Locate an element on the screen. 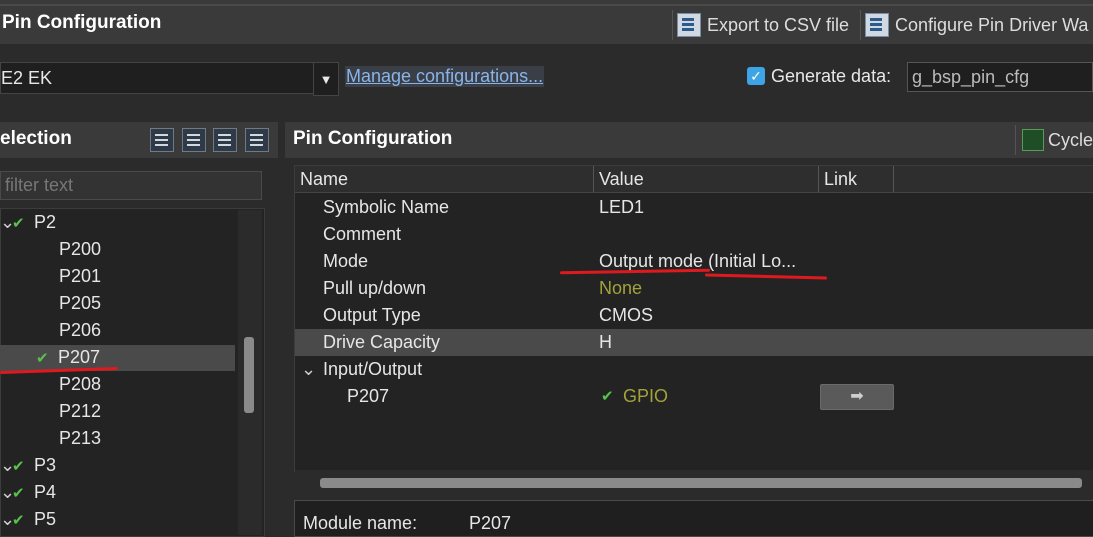  tree-item-p2: ⌄✔ P2 is located at coordinates (28, 222).